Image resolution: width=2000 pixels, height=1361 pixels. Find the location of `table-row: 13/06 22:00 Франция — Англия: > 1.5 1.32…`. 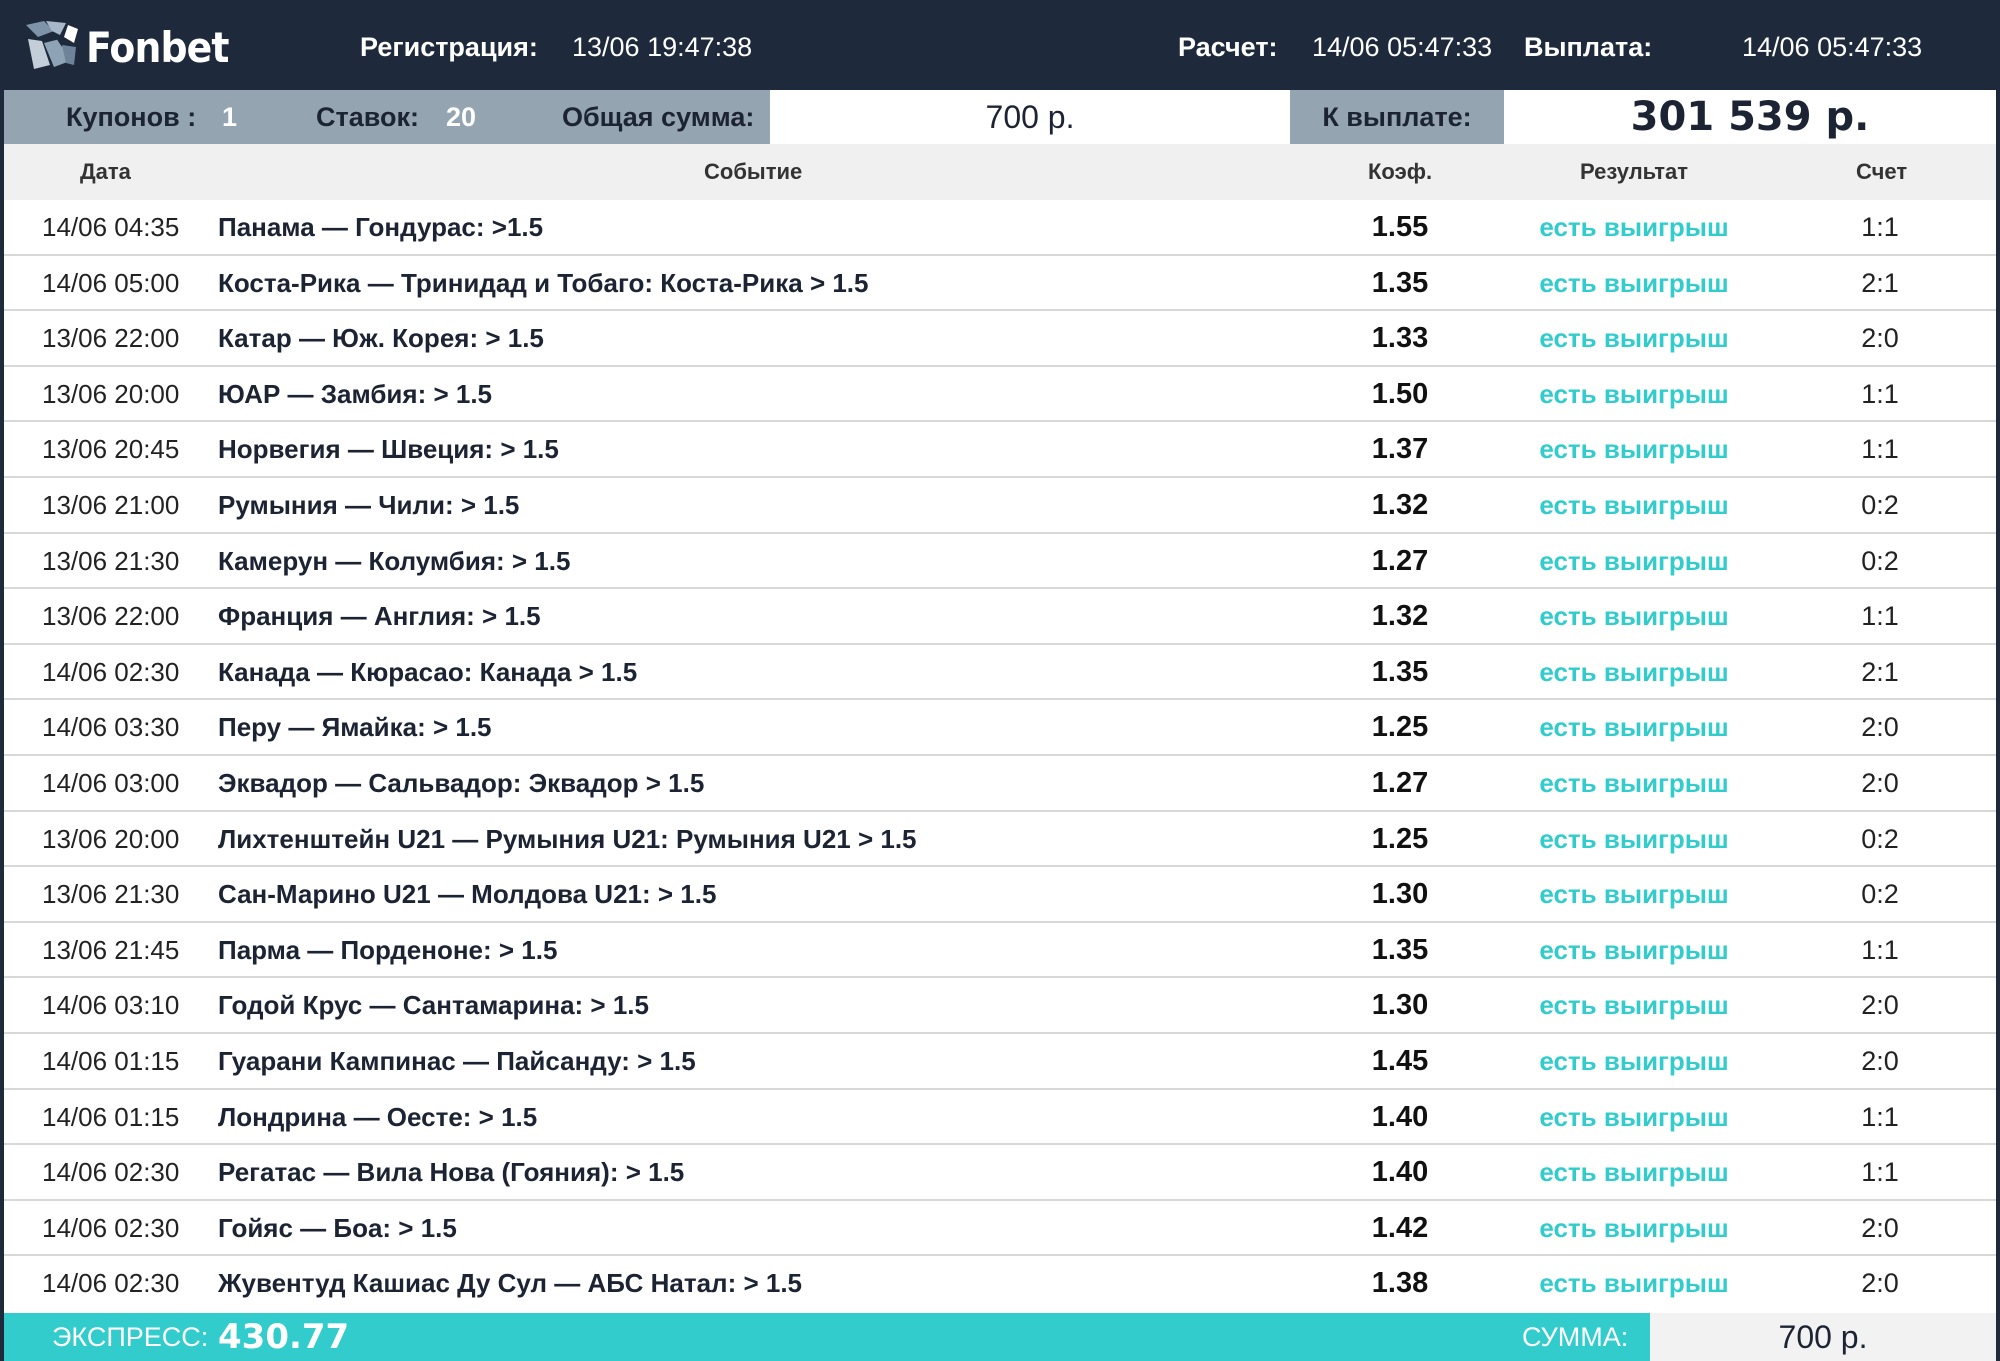

table-row: 13/06 22:00 Франция — Англия: > 1.5 1.32… is located at coordinates (1000, 617).